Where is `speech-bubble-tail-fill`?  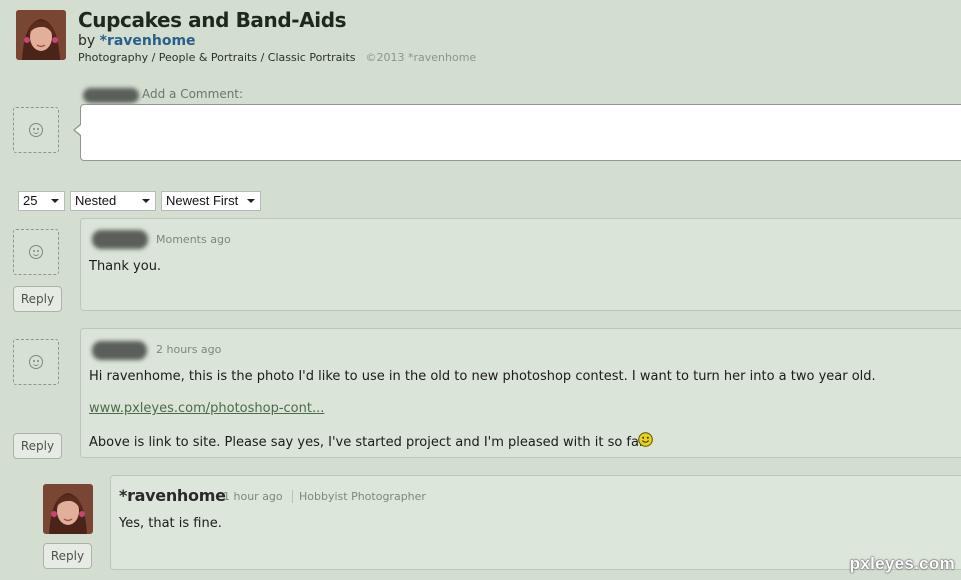
speech-bubble-tail-fill is located at coordinates (78, 130).